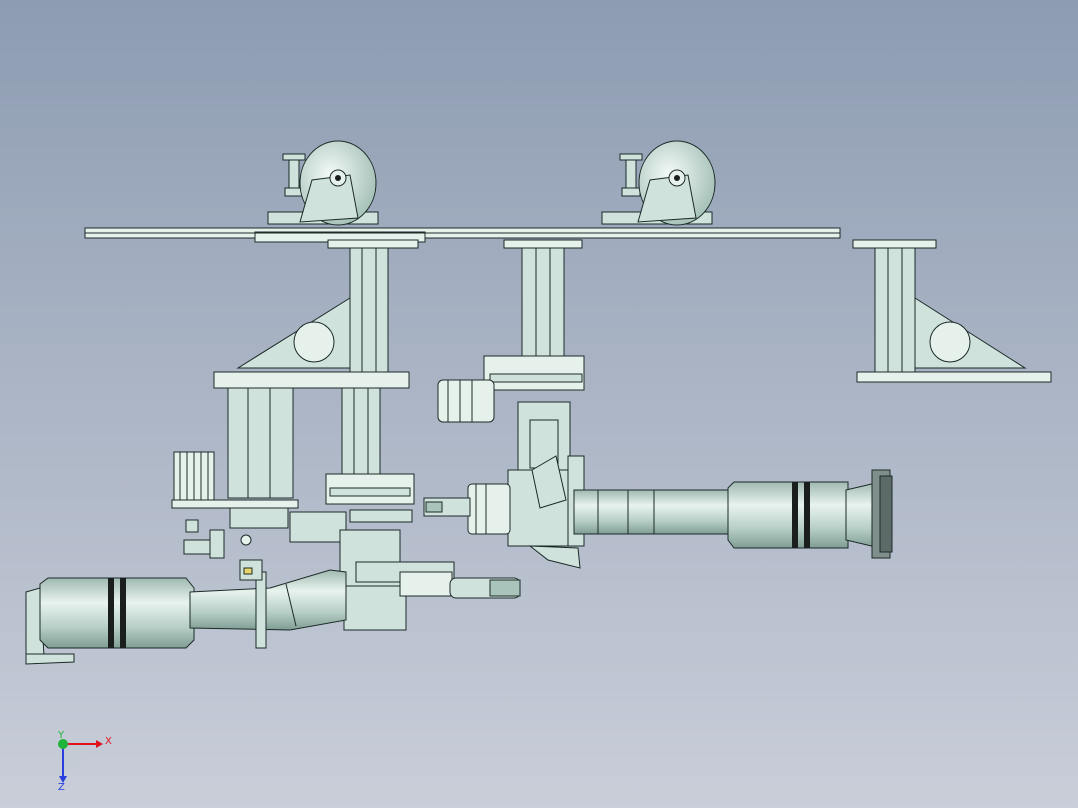 Image resolution: width=1078 pixels, height=808 pixels. I want to click on coordinate-triad: X Y Z, so click(84, 761).